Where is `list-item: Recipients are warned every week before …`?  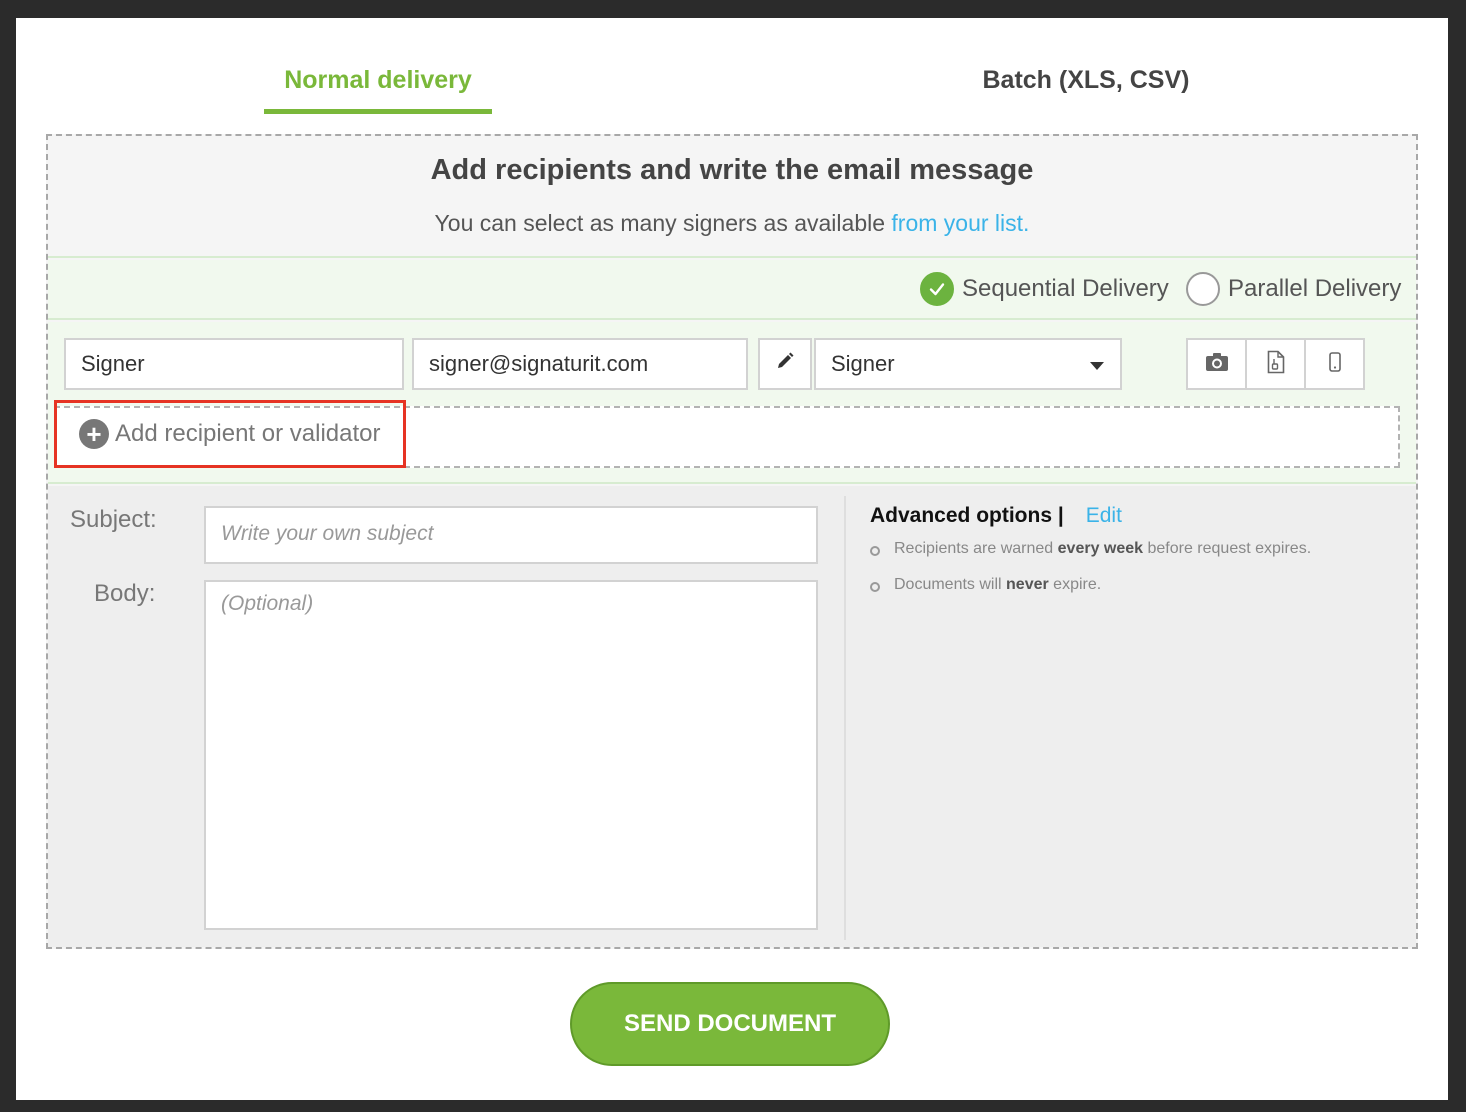 list-item: Recipients are warned every week before … is located at coordinates (1130, 549).